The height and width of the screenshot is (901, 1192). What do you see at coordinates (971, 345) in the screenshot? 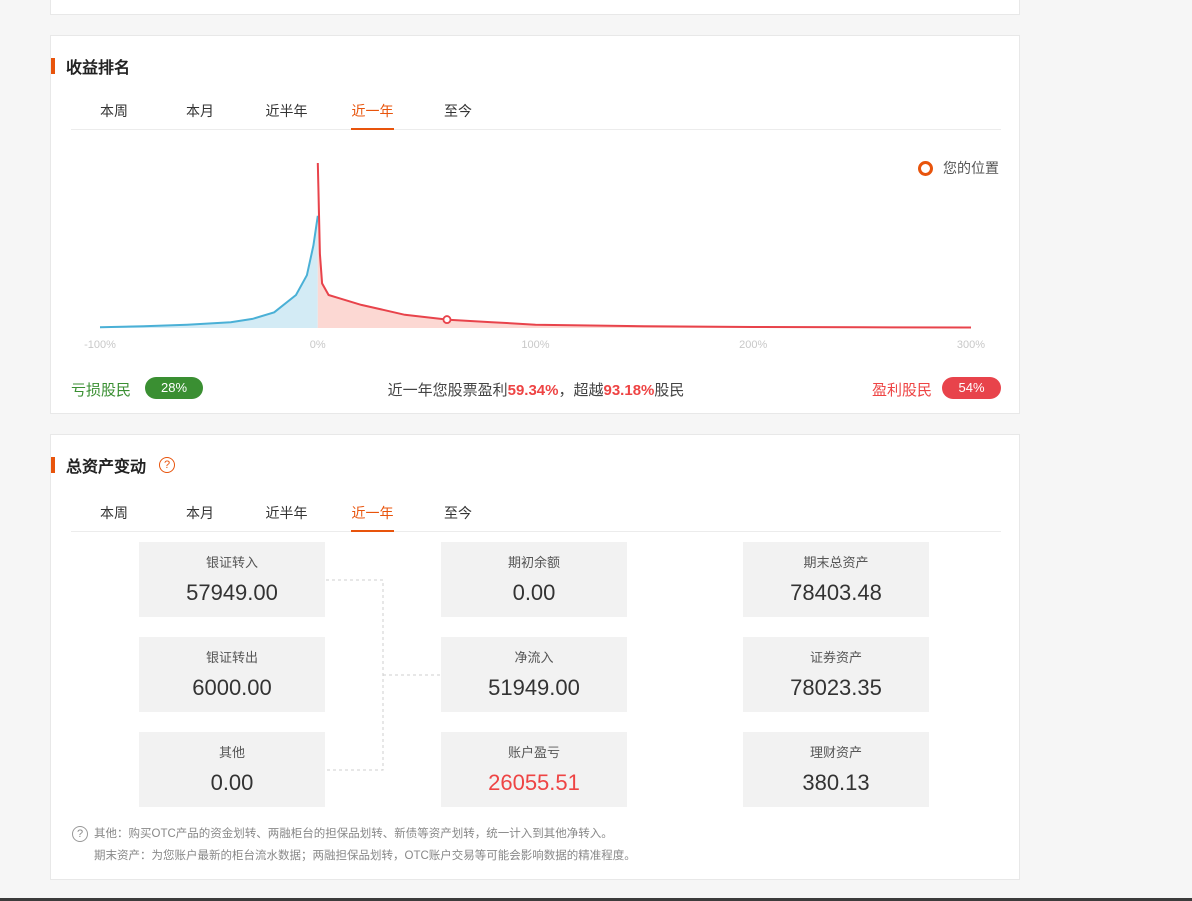
I see `x-tick-label: 300%` at bounding box center [971, 345].